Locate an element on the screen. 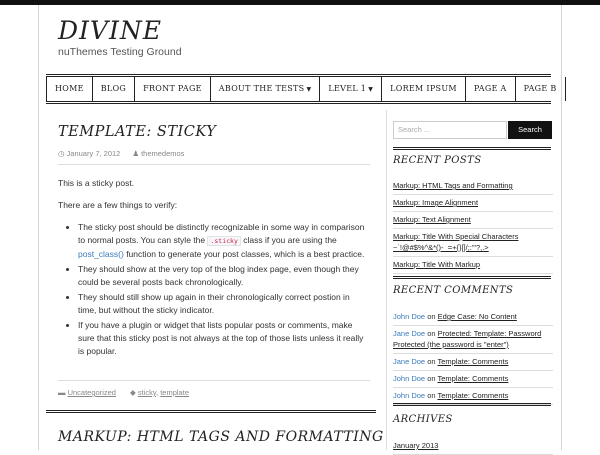  nav-front-page: FRONT PAGE is located at coordinates (173, 89).